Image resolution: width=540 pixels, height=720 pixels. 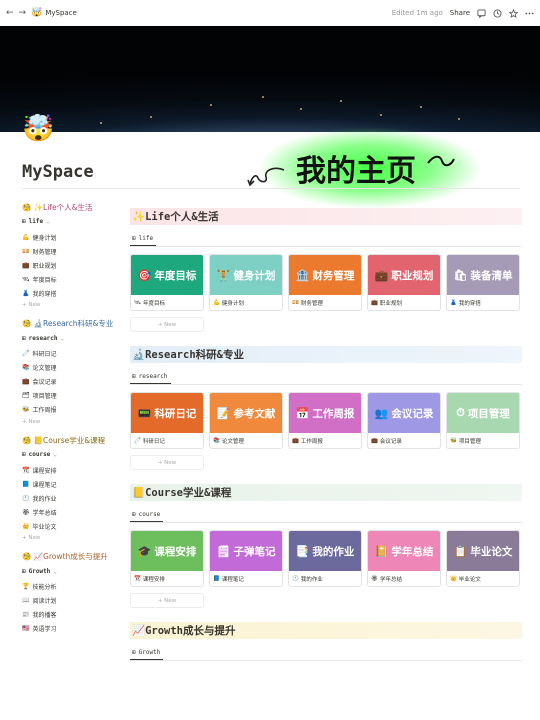 What do you see at coordinates (72, 396) in the screenshot?
I see `sidebar-item: 🗂 项目管理` at bounding box center [72, 396].